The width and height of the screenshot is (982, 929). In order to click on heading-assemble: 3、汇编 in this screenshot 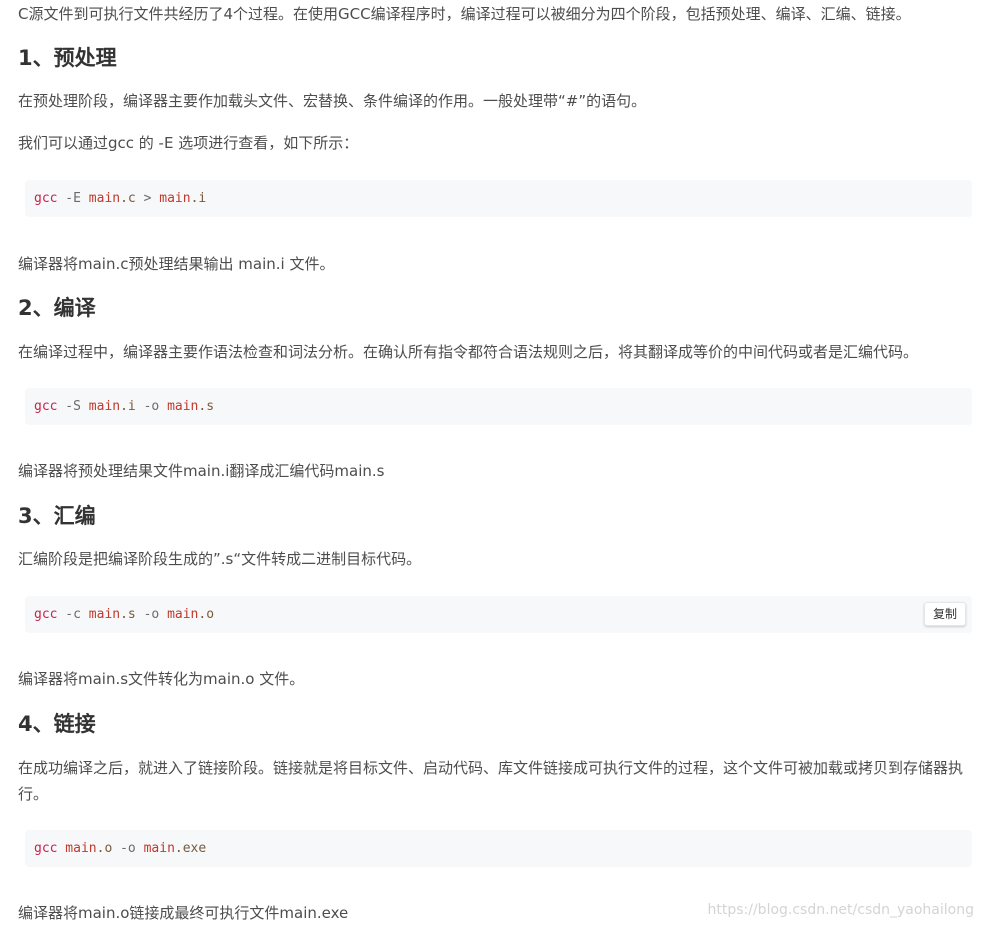, I will do `click(57, 516)`.